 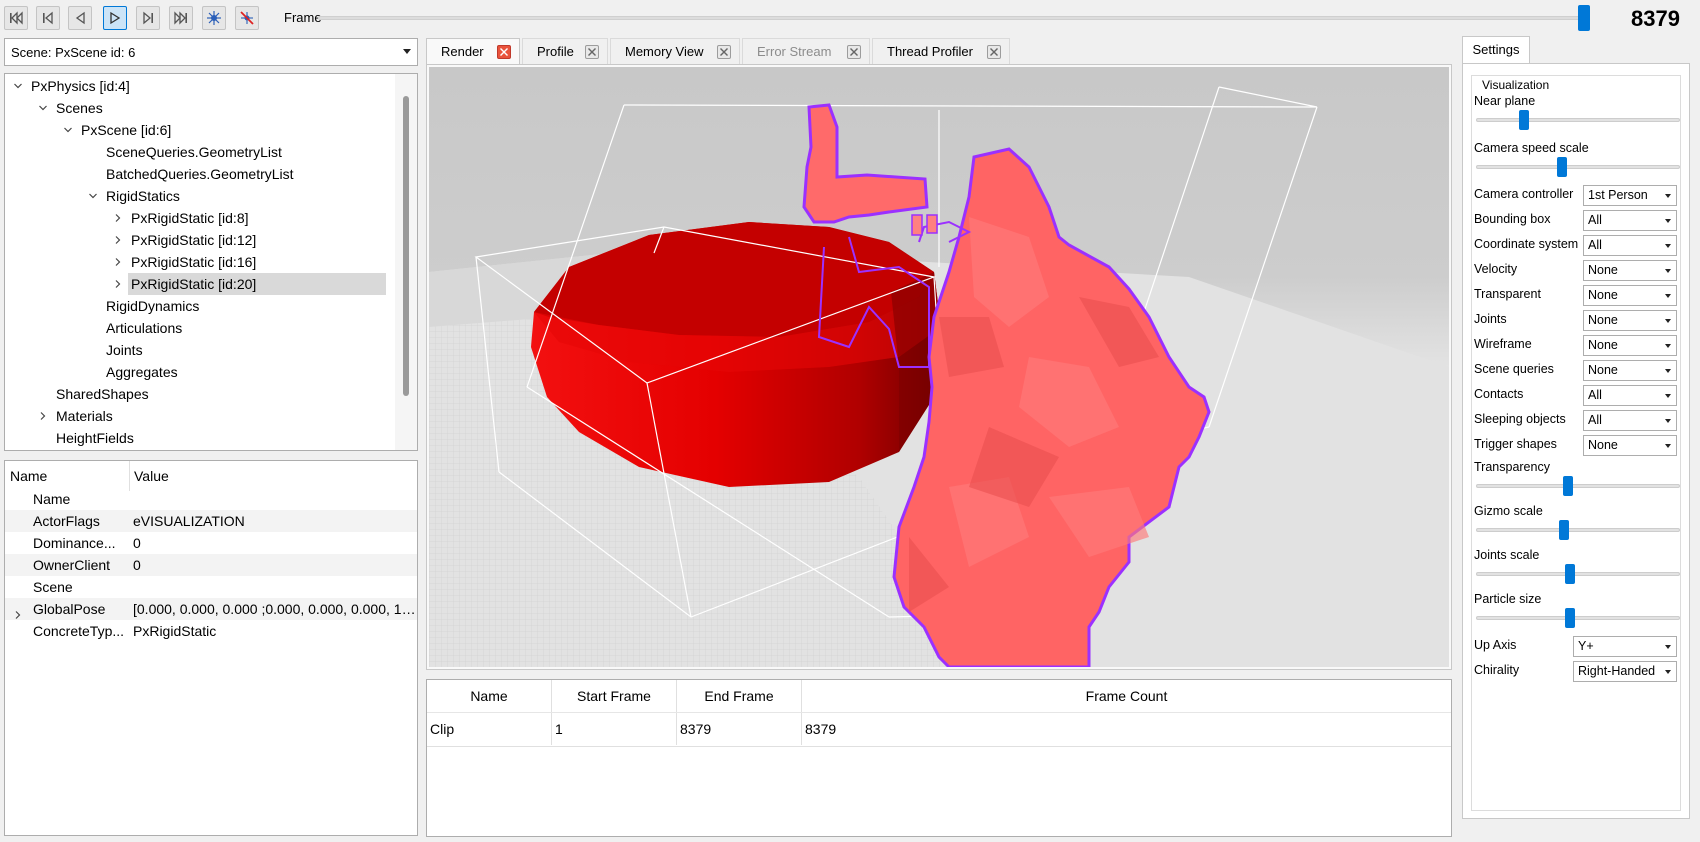 What do you see at coordinates (200, 174) in the screenshot?
I see `tree-item: BatchedQueries.GeometryList` at bounding box center [200, 174].